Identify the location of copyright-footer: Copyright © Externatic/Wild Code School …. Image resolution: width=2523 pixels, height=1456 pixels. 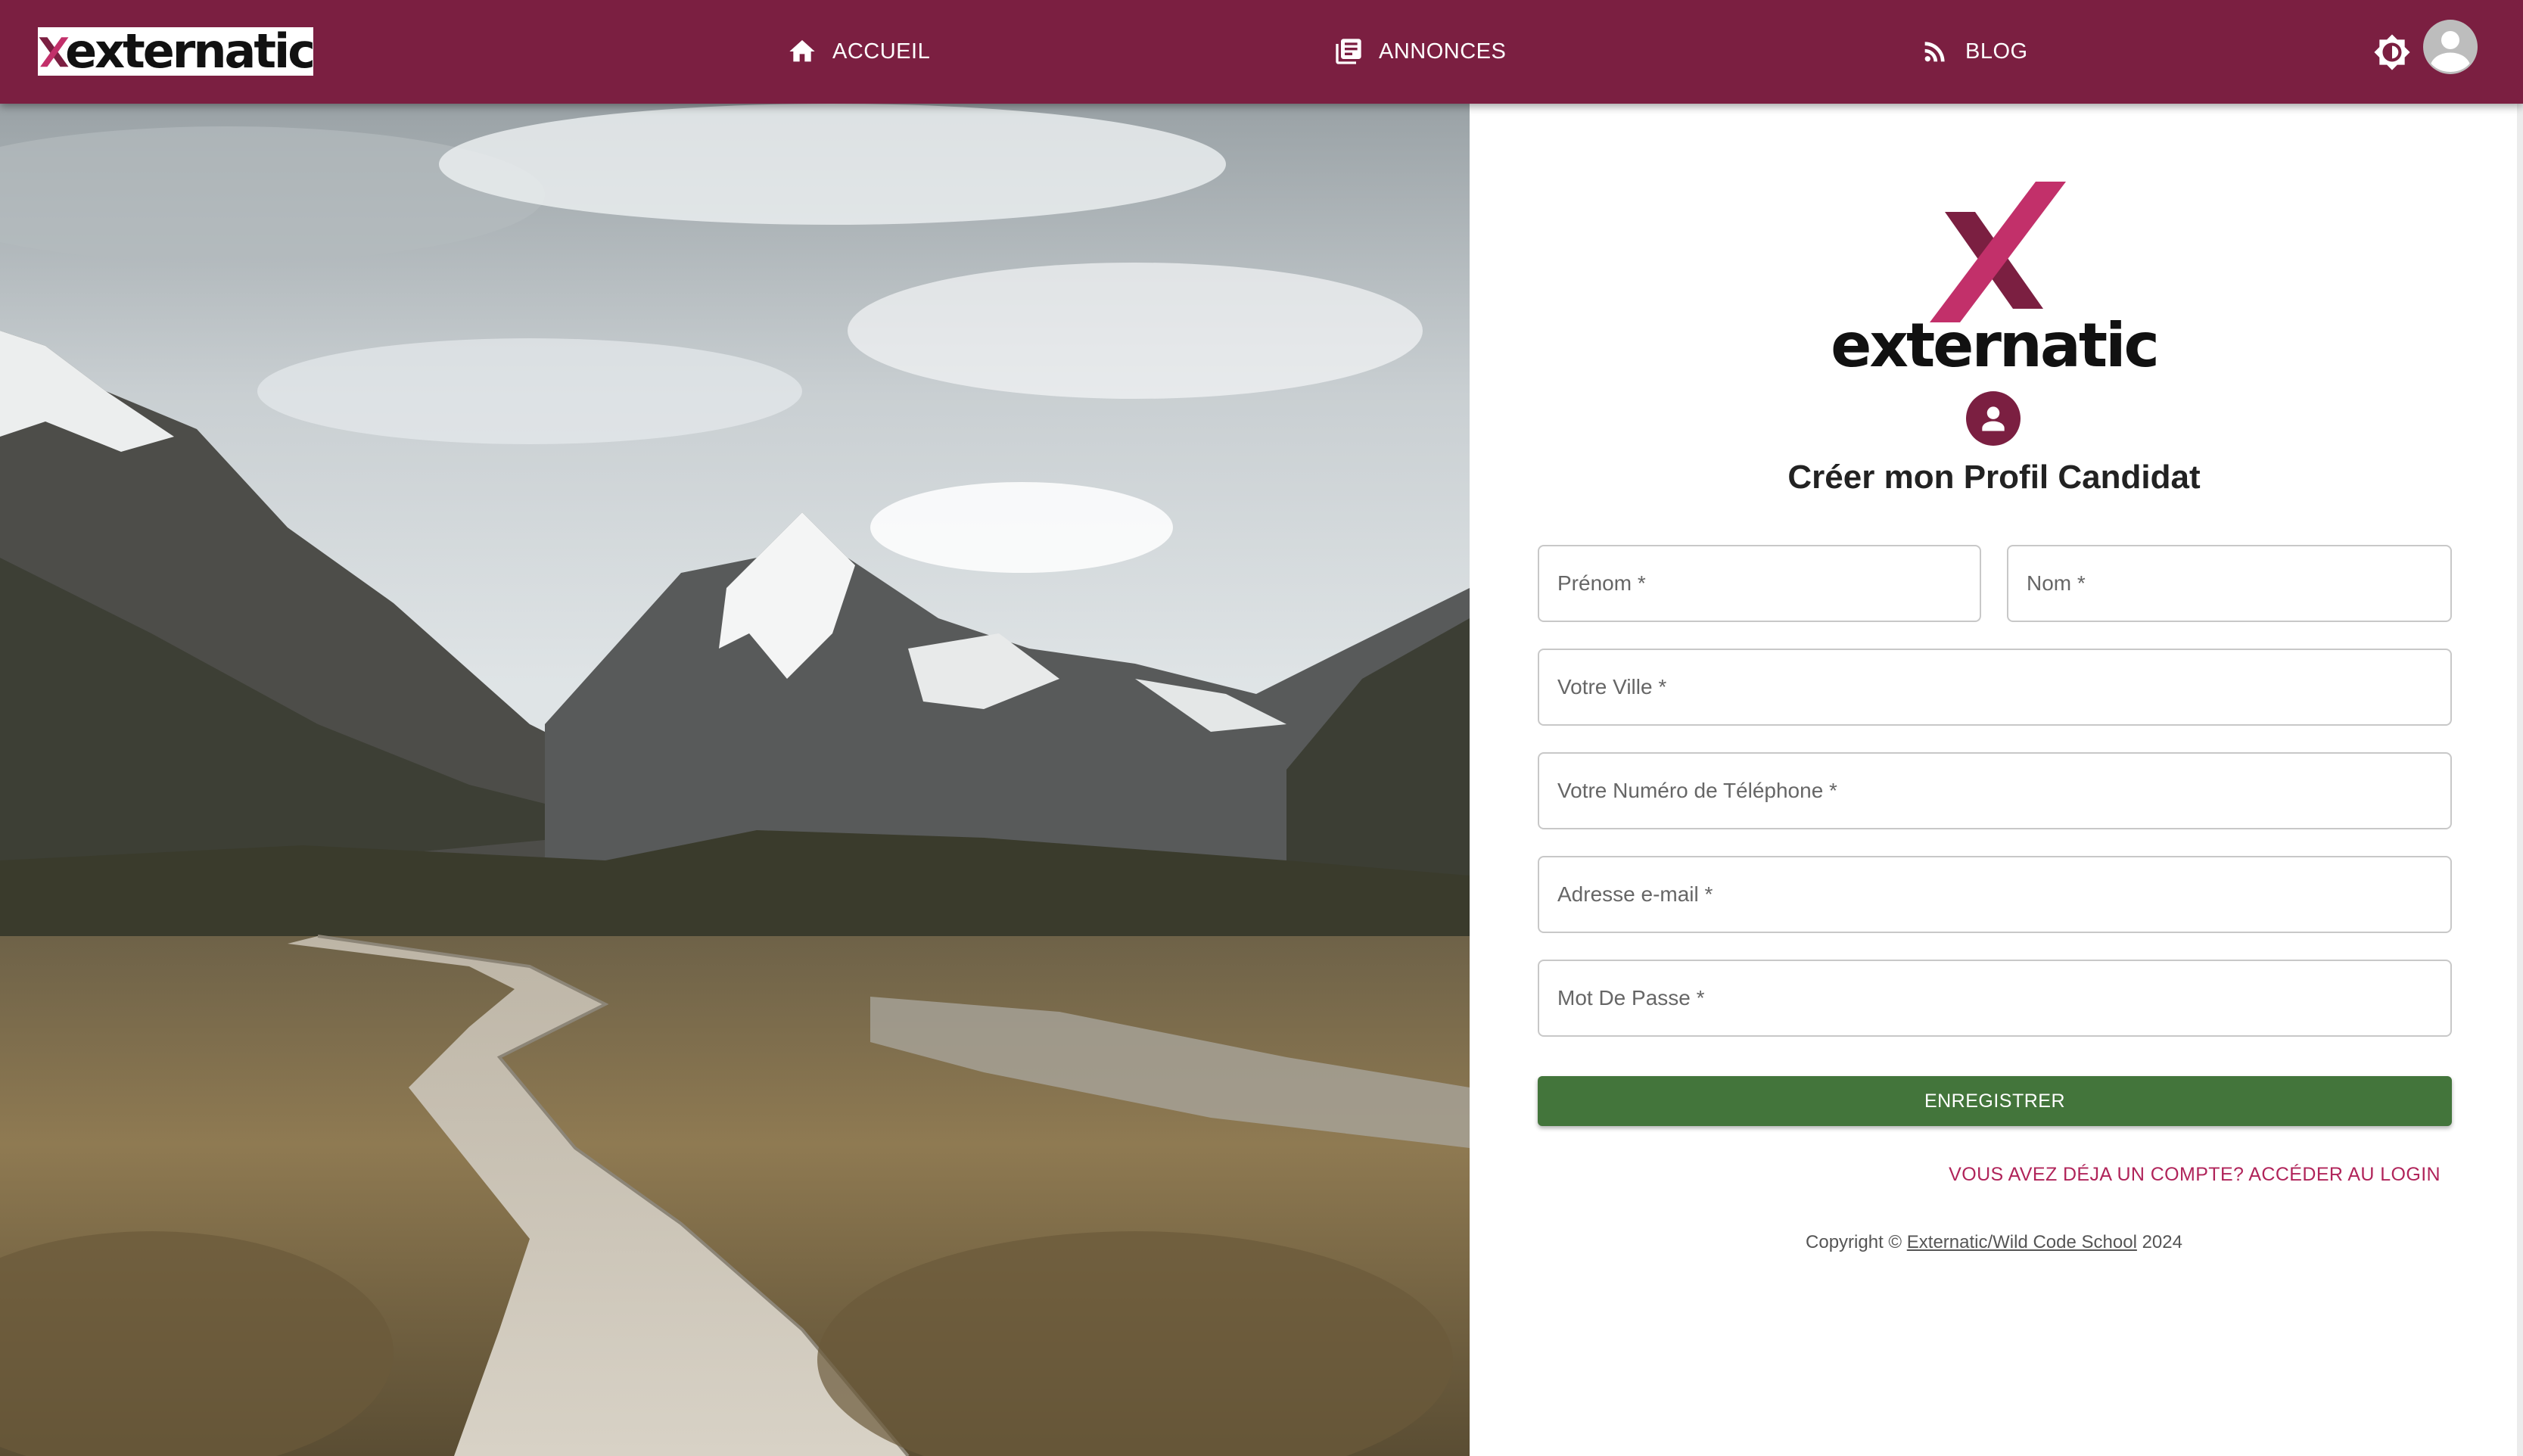
(1994, 1242).